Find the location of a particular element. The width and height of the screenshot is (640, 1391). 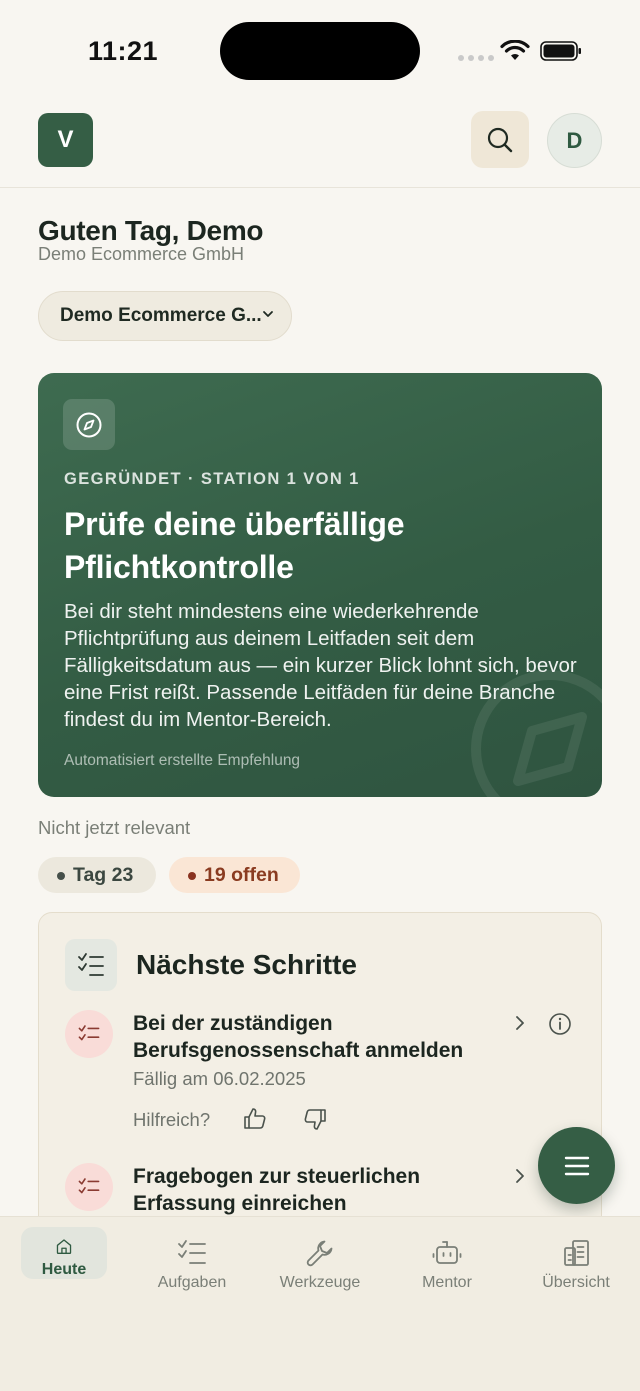

status-bar: 11:21 is located at coordinates (320, 50).